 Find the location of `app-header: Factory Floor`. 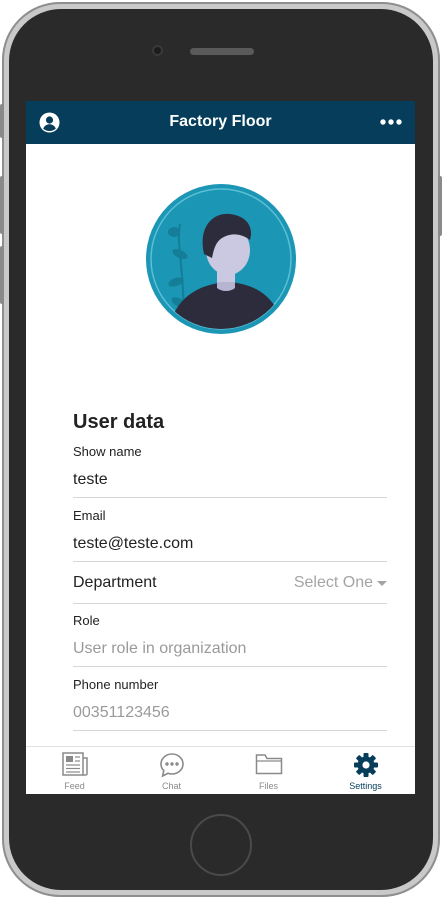

app-header: Factory Floor is located at coordinates (220, 122).